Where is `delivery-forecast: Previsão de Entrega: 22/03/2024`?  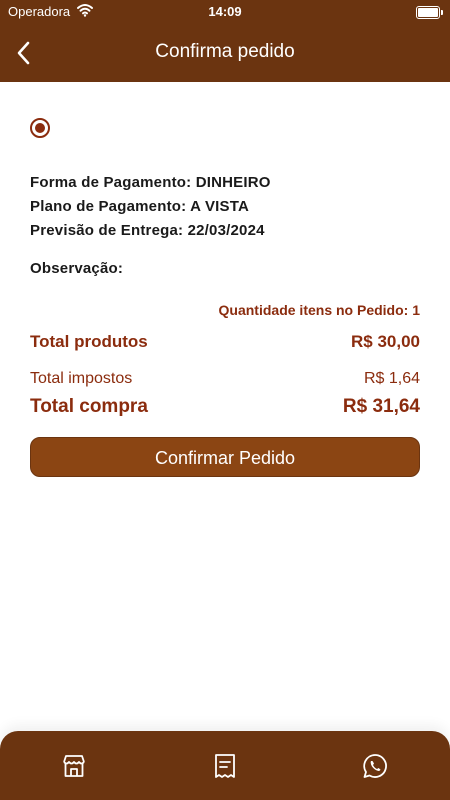
delivery-forecast: Previsão de Entrega: 22/03/2024 is located at coordinates (147, 230).